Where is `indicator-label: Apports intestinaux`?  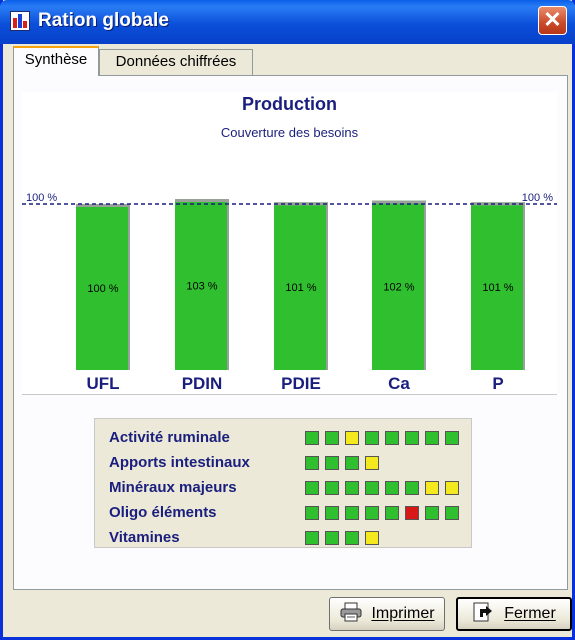
indicator-label: Apports intestinaux is located at coordinates (179, 462).